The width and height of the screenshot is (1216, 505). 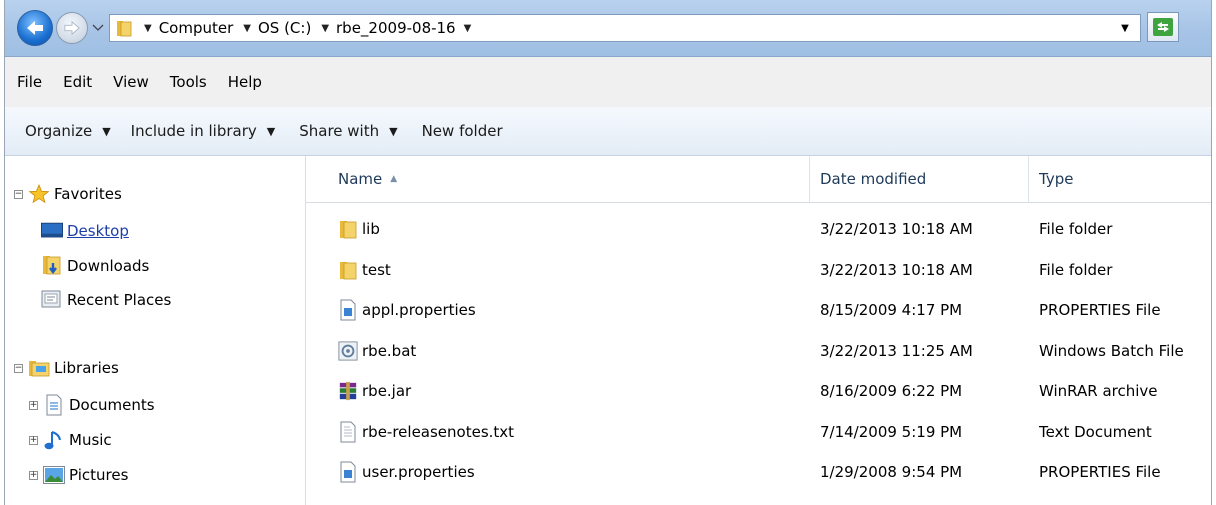 I want to click on forward-arrow-icon, so click(x=72, y=28).